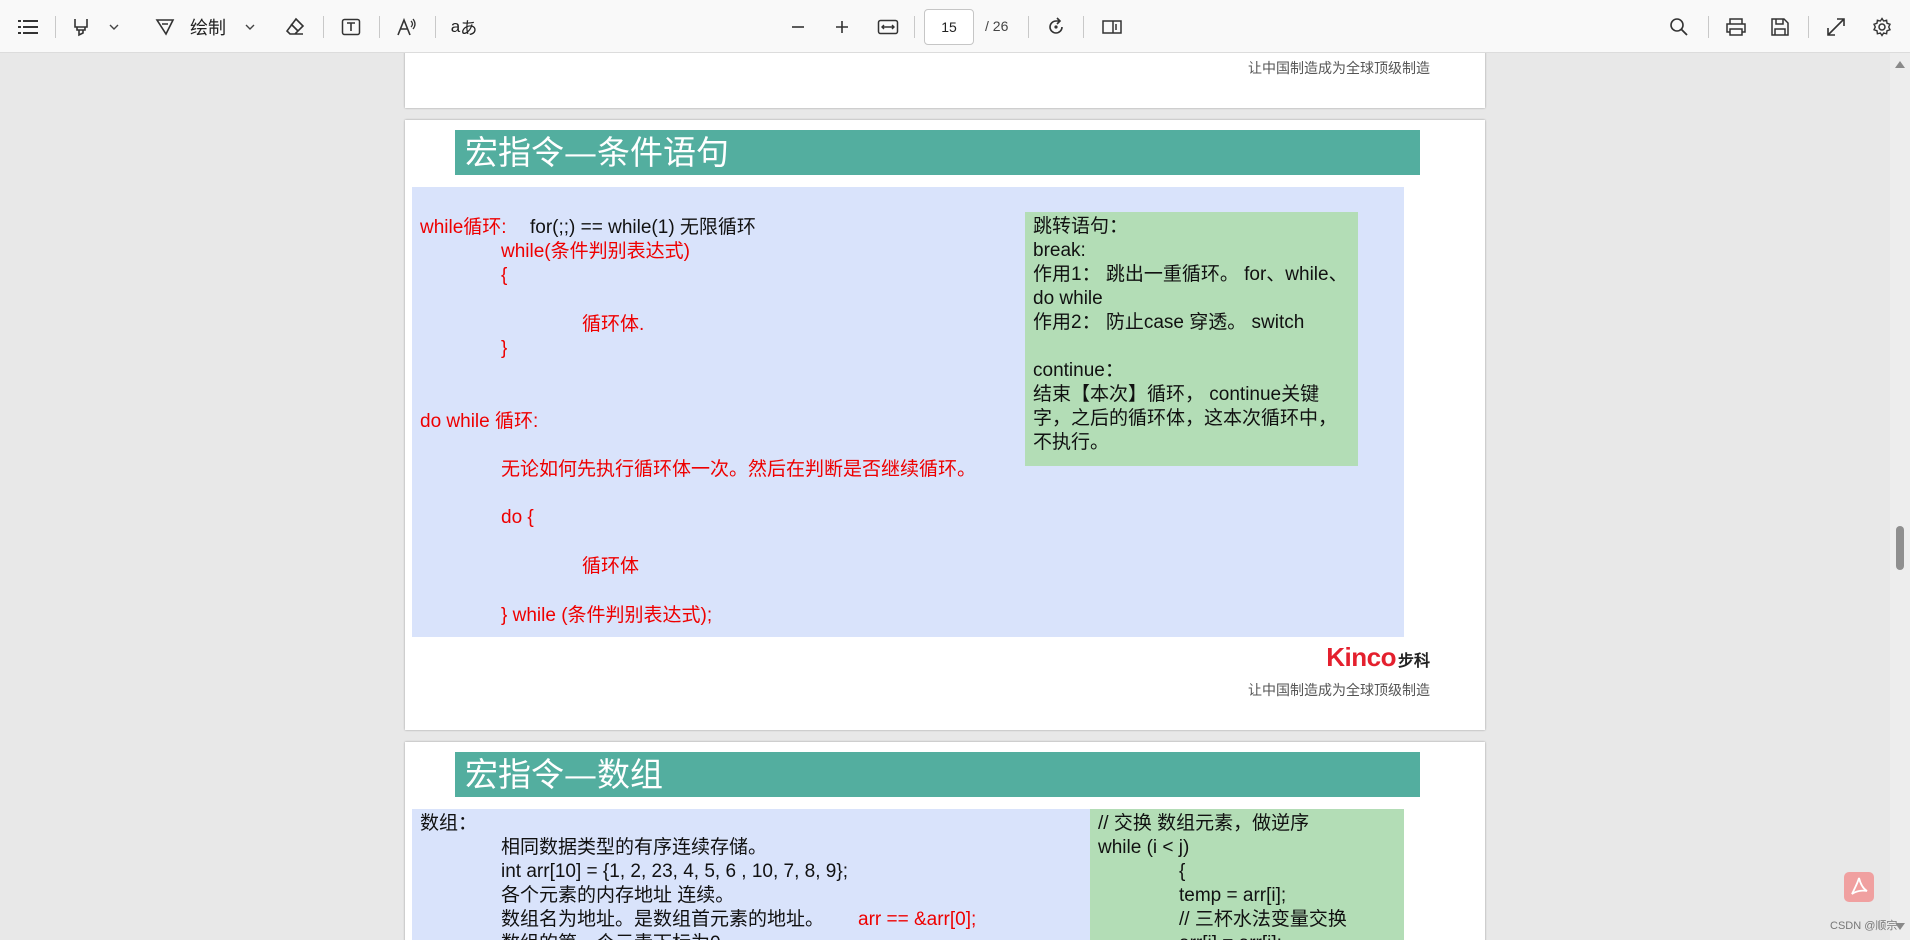 The image size is (1910, 940). I want to click on print-icon, so click(1736, 26).